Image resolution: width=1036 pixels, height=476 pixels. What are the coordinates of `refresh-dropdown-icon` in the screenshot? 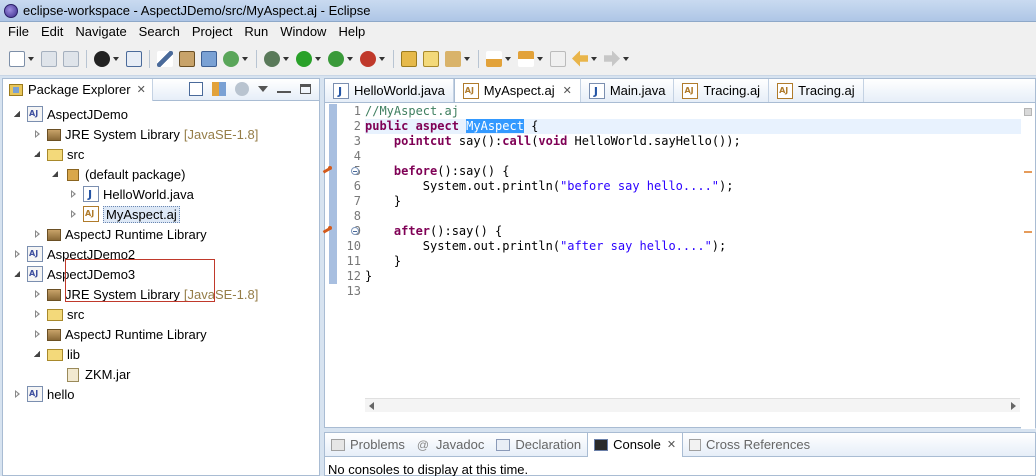 It's located at (245, 58).